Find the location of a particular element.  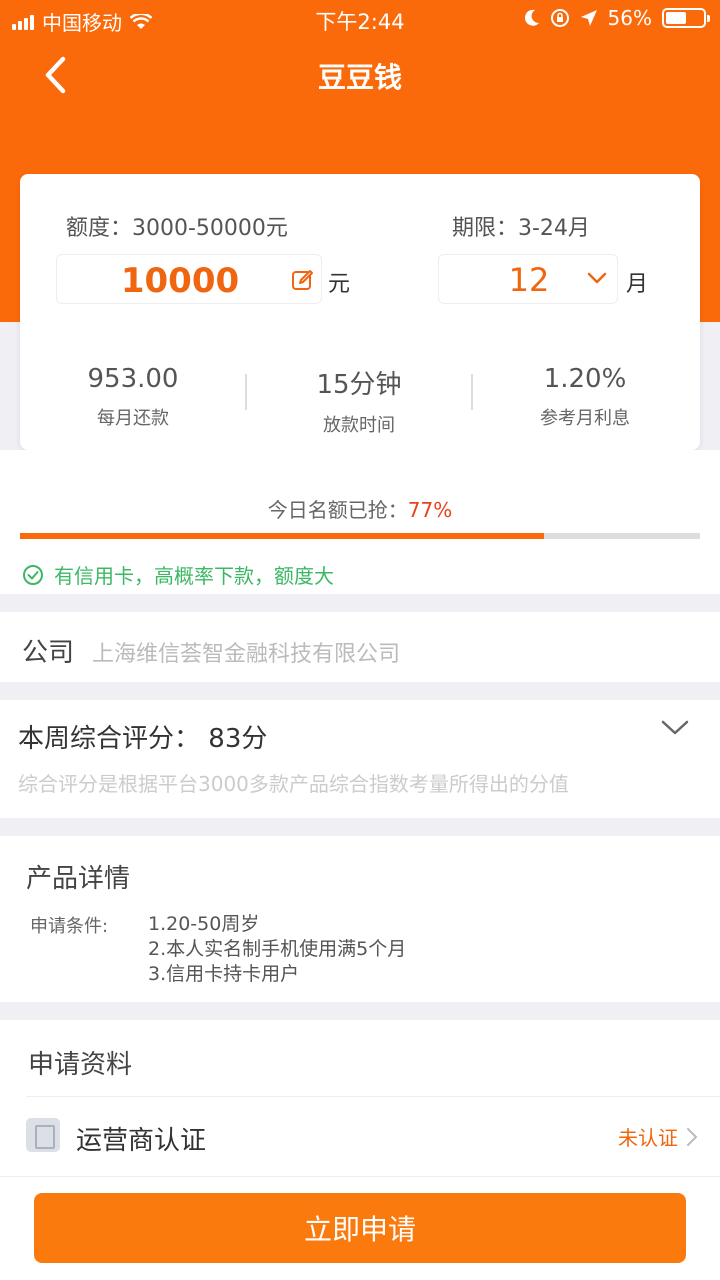

amount-range-label: 额度：3000-50000元 is located at coordinates (177, 228).